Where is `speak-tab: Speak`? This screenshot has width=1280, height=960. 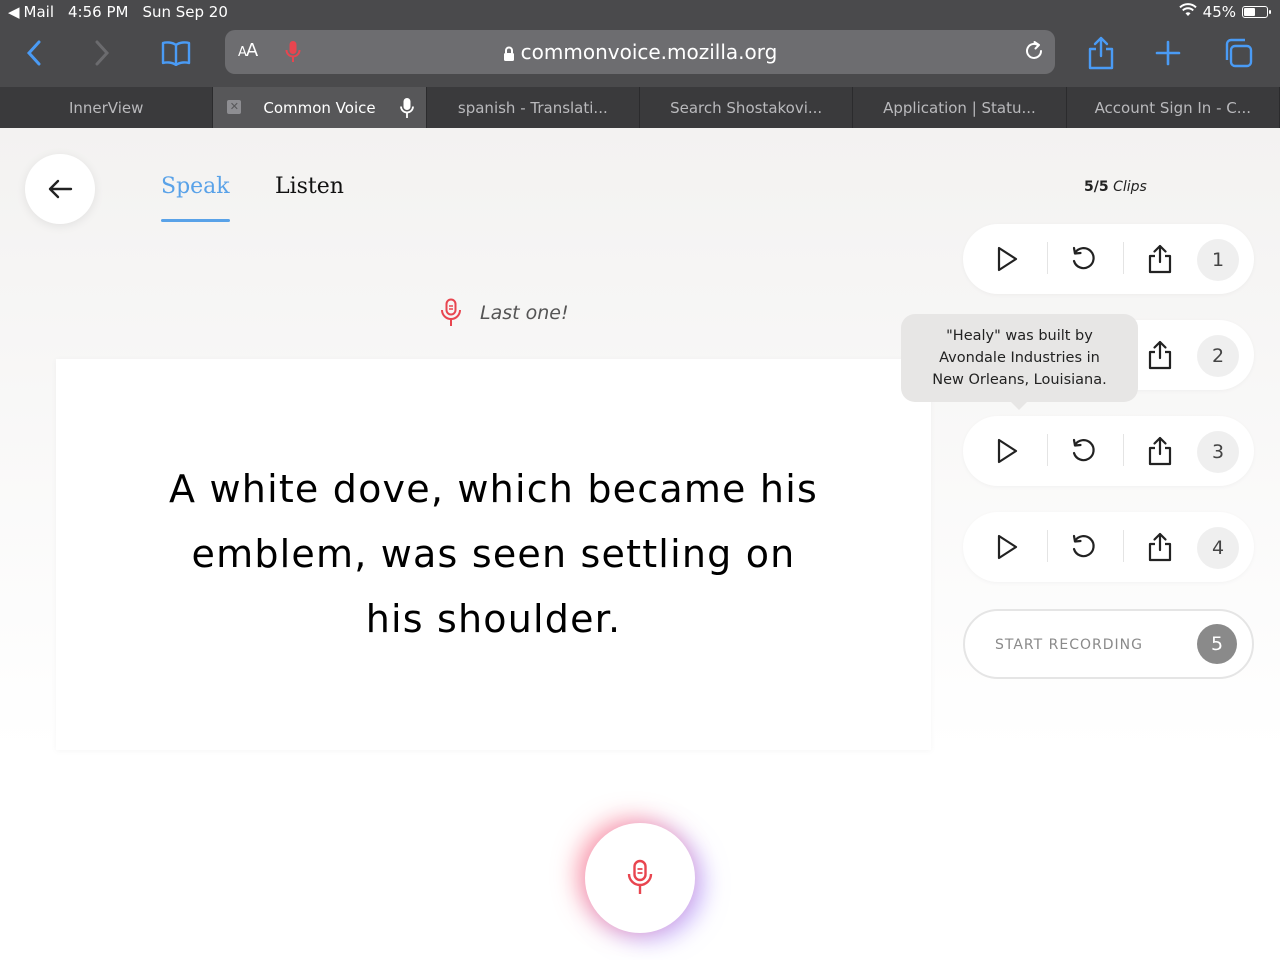
speak-tab: Speak is located at coordinates (195, 198).